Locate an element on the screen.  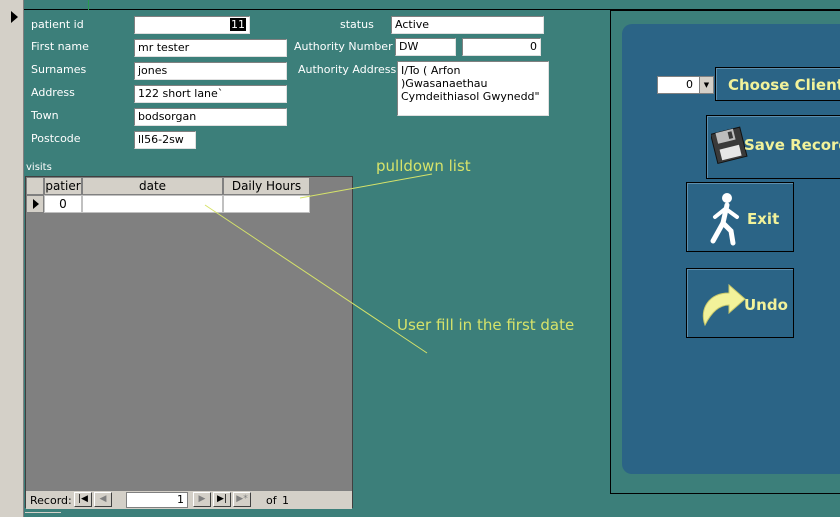
undo-button: Undo is located at coordinates (740, 303).